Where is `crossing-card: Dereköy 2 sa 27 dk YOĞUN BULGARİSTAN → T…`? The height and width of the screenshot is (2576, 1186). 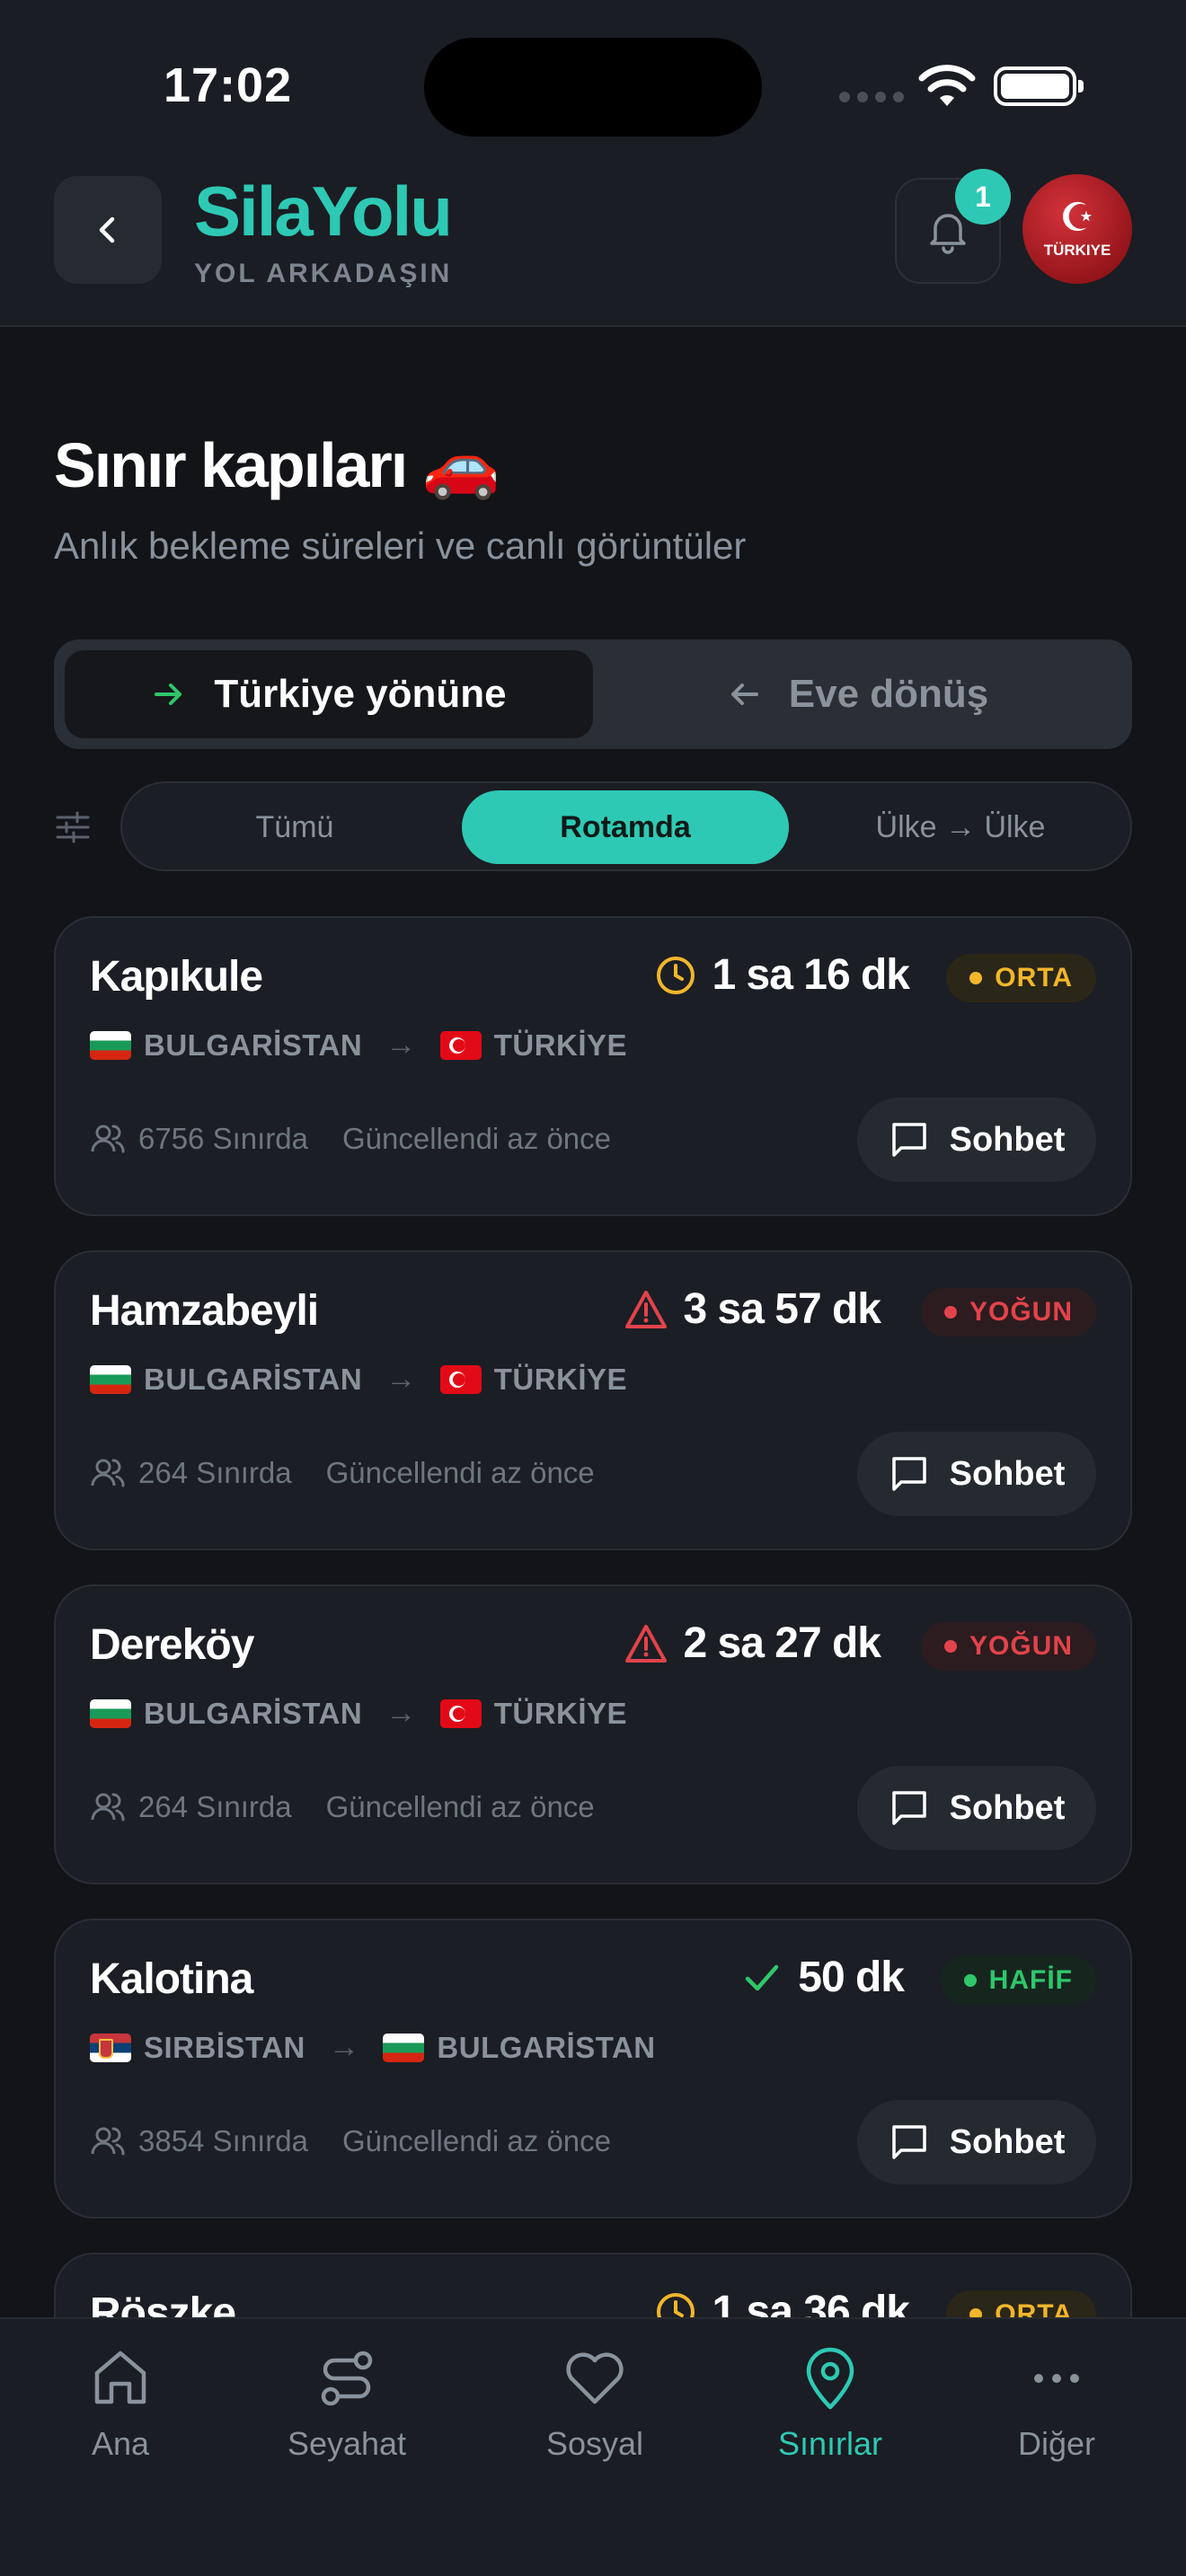
crossing-card: Dereköy 2 sa 27 dk YOĞUN BULGARİSTAN → T… is located at coordinates (593, 1734).